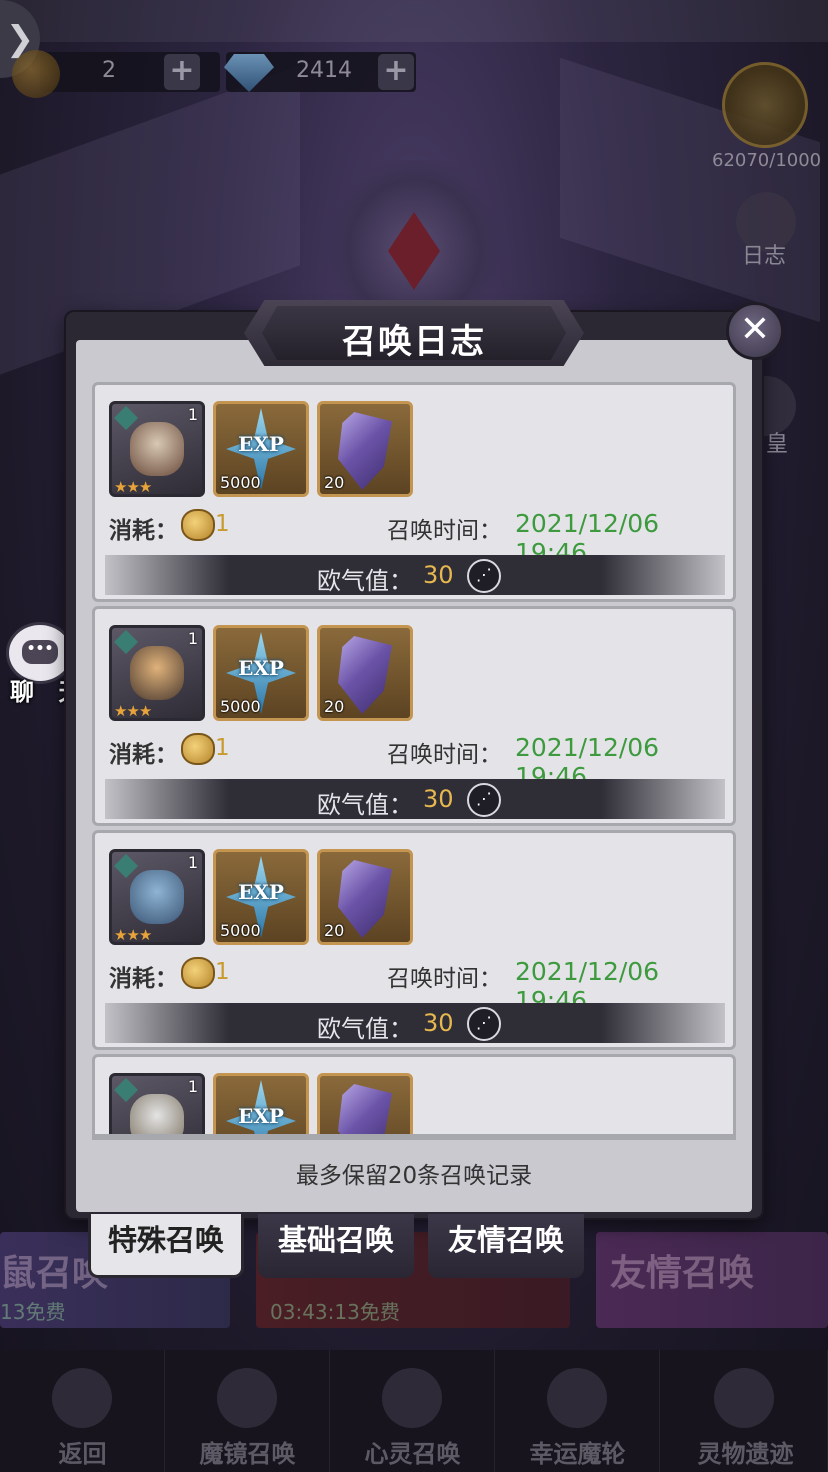 The width and height of the screenshot is (828, 1472). Describe the element at coordinates (767, 160) in the screenshot. I see `token-progress: 62070/1000` at that location.